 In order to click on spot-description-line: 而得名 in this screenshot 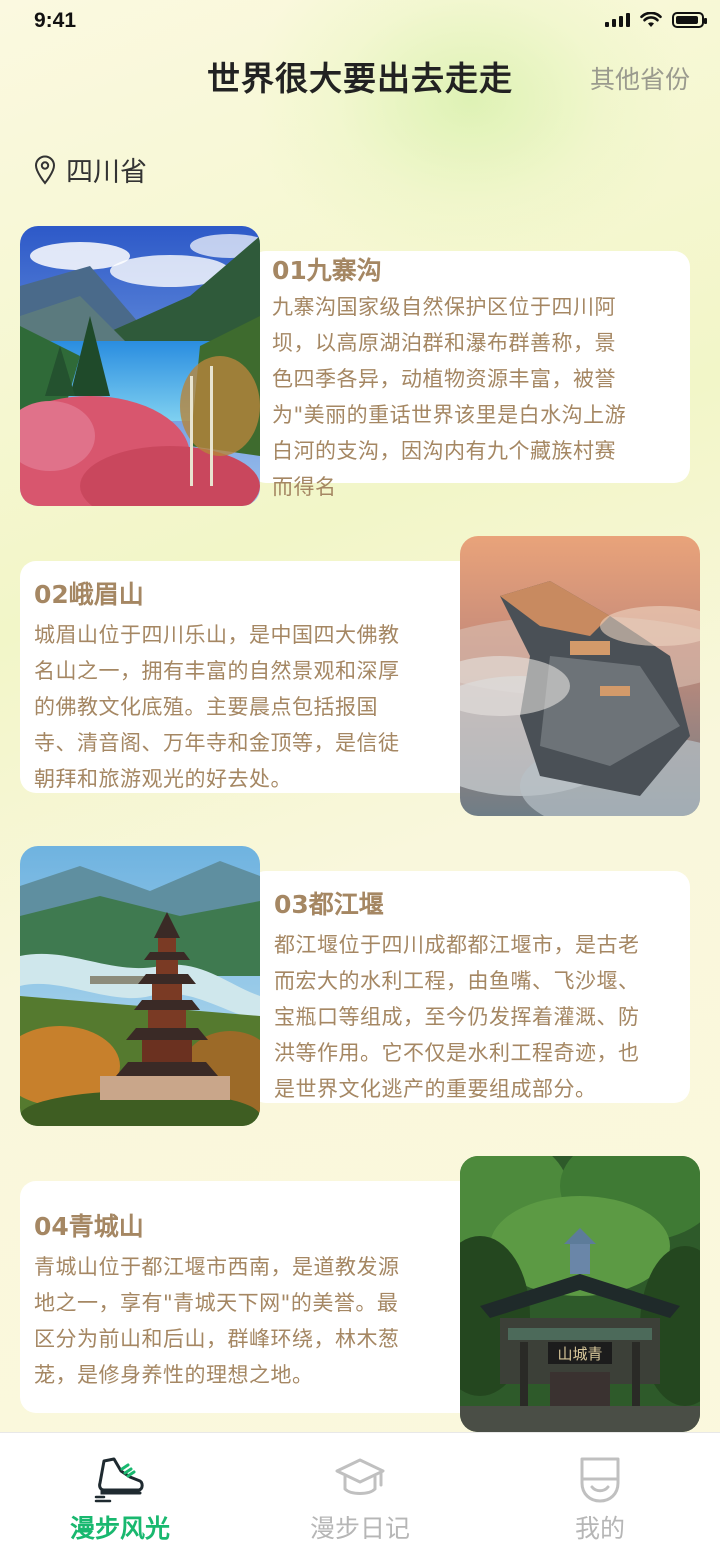, I will do `click(304, 487)`.